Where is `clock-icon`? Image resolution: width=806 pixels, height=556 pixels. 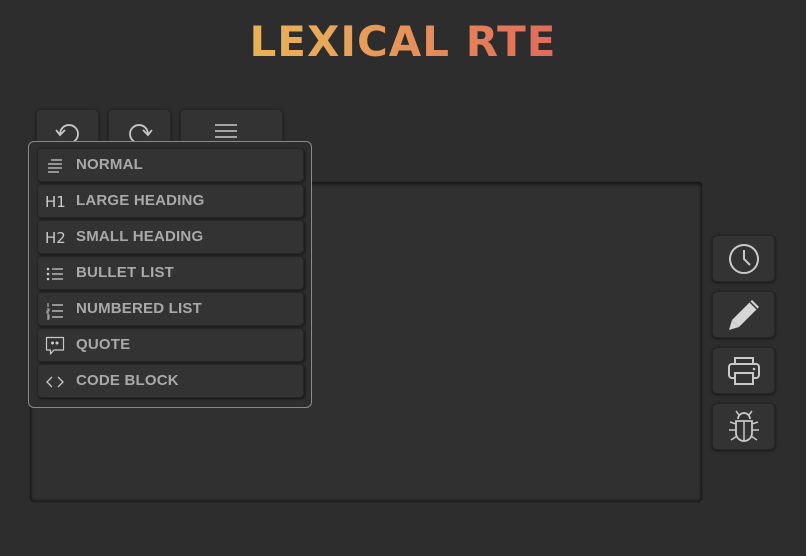
clock-icon is located at coordinates (743, 258).